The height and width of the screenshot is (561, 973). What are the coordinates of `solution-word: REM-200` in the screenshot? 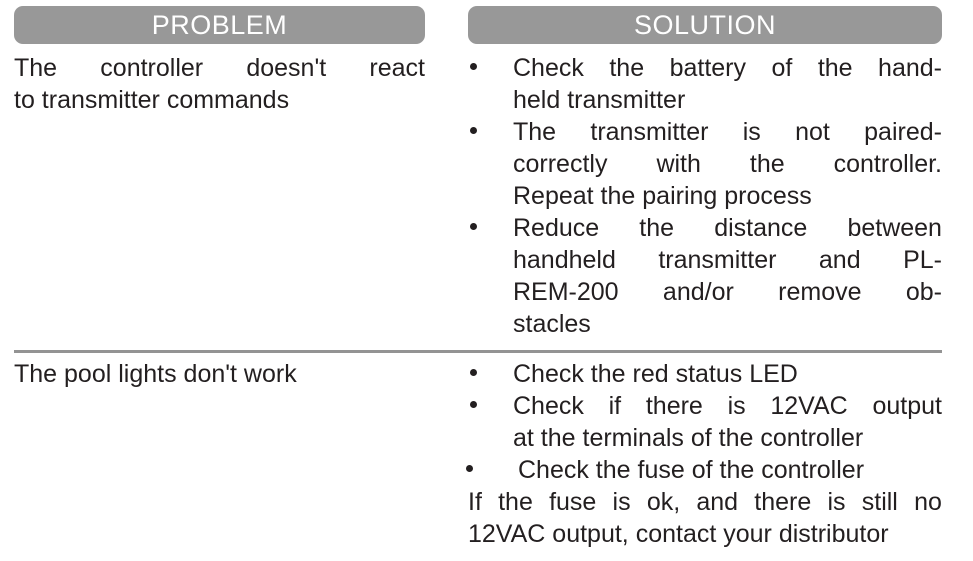 It's located at (566, 292).